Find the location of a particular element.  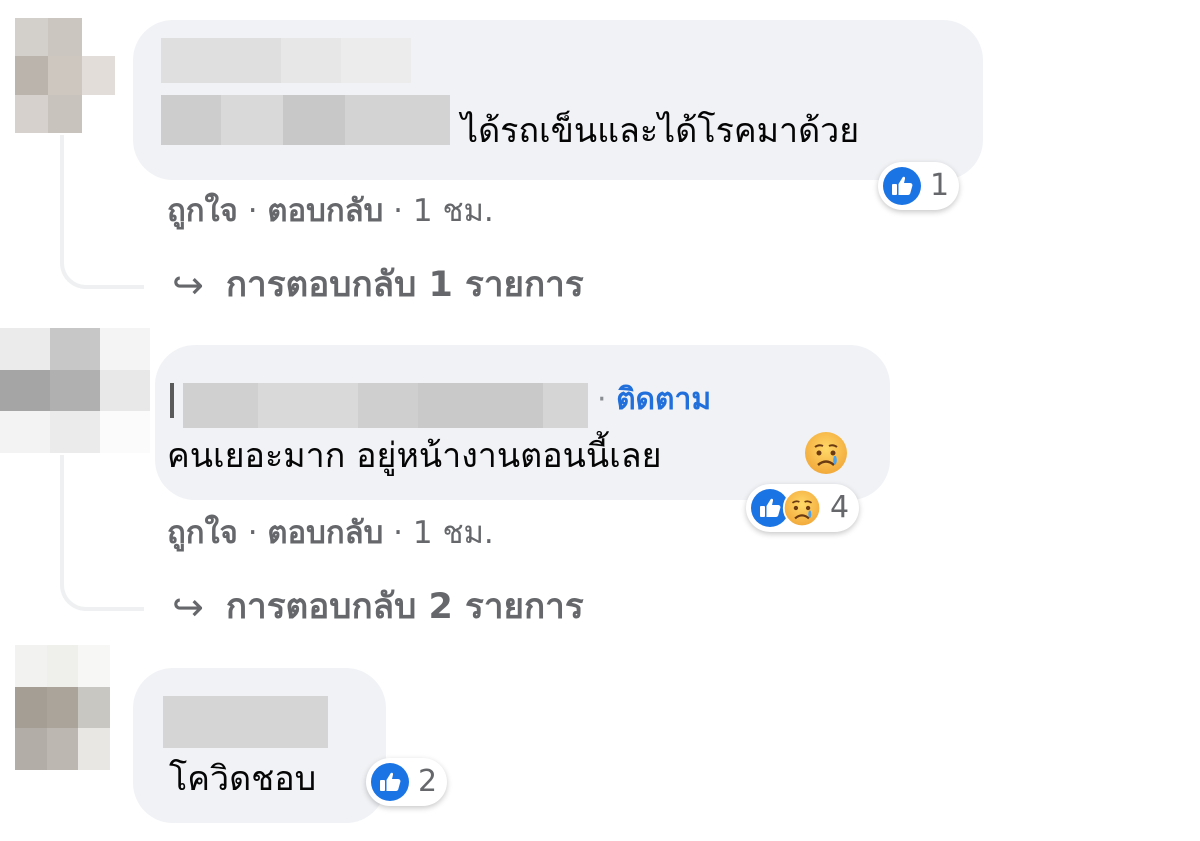

reaction-summary: 1 is located at coordinates (919, 186).